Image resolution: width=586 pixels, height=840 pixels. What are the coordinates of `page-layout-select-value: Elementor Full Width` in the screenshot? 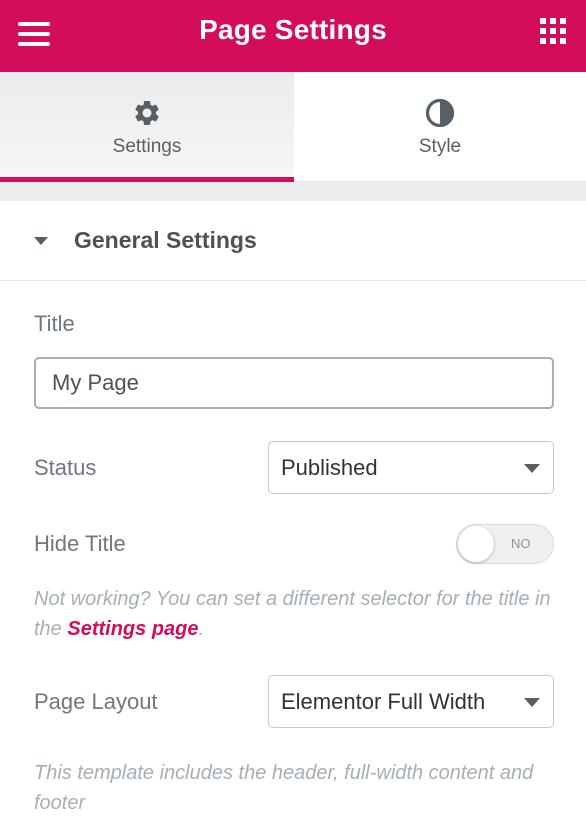 It's located at (383, 701).